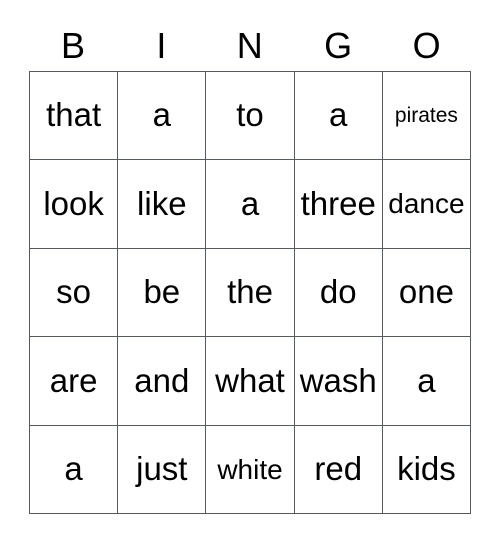 This screenshot has height=544, width=500. I want to click on bingo-cell-label: three, so click(338, 203).